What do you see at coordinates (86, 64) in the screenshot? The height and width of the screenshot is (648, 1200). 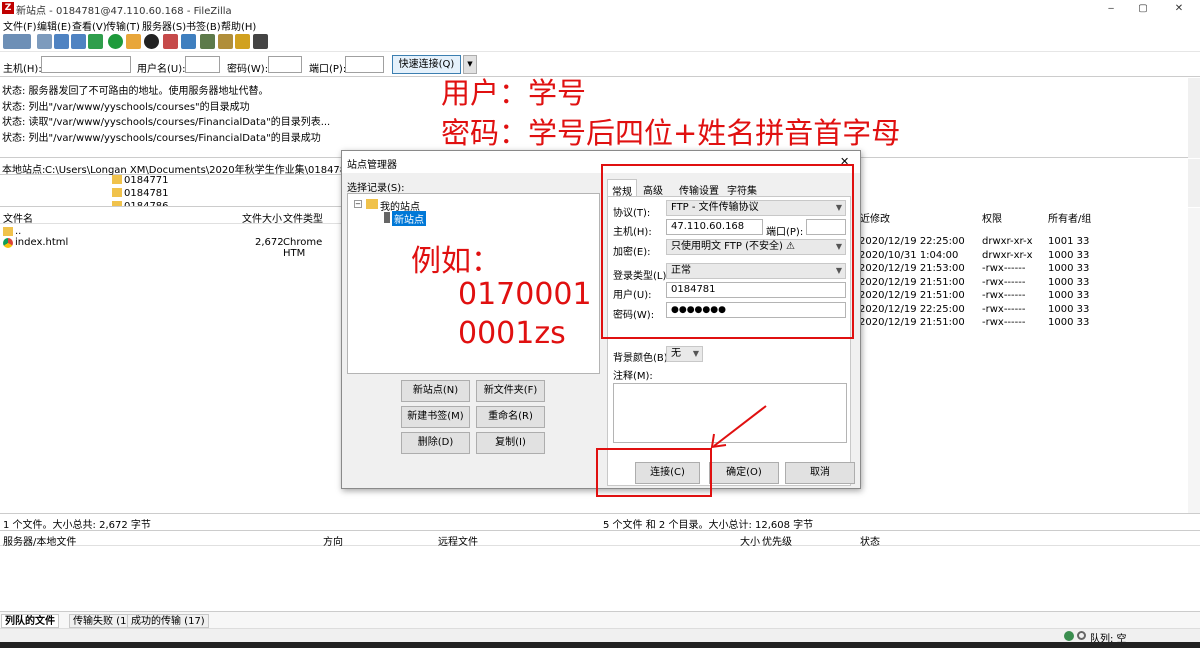 I see `host-input` at bounding box center [86, 64].